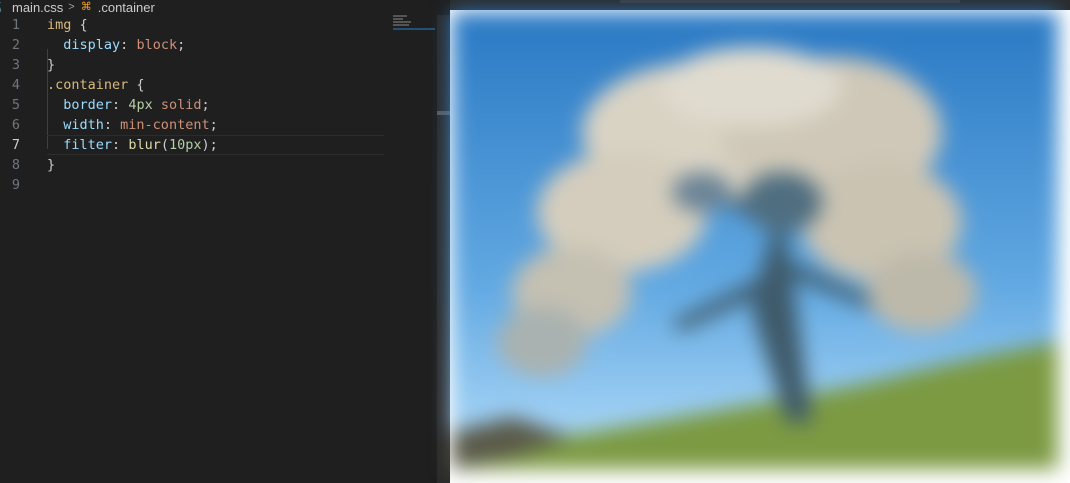 This screenshot has height=483, width=1070. What do you see at coordinates (83, 125) in the screenshot?
I see `css-property: width` at bounding box center [83, 125].